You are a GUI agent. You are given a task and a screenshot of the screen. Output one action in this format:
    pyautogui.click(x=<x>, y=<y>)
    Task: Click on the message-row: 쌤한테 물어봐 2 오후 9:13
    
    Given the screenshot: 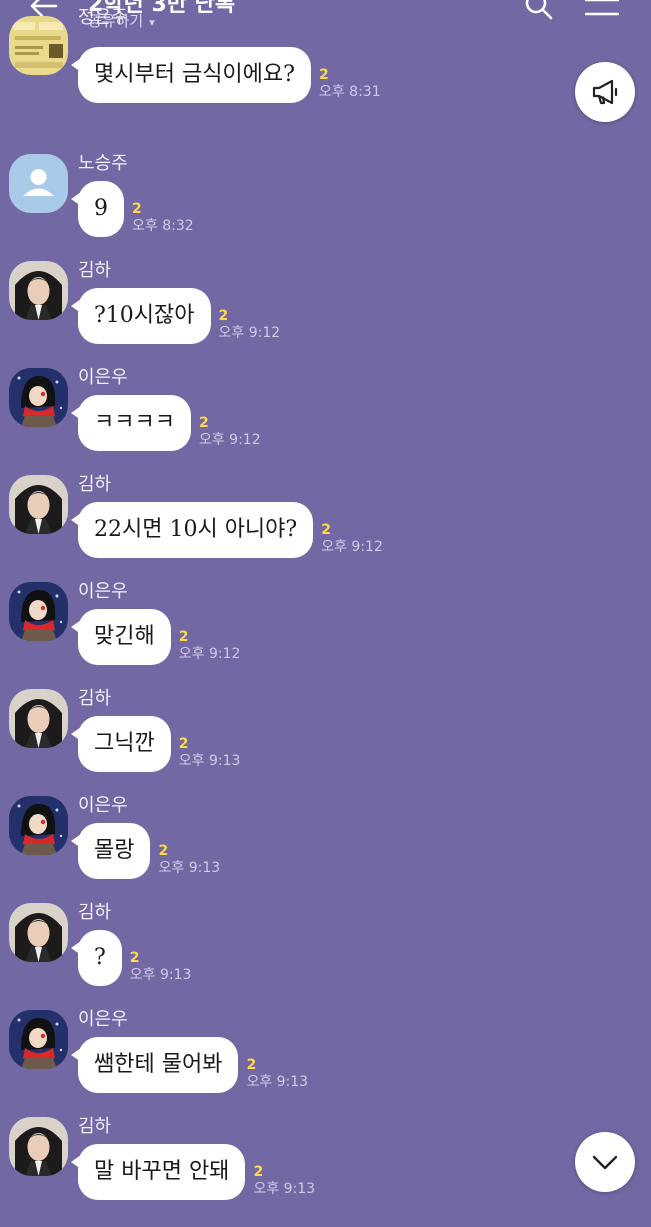 What is the action you would take?
    pyautogui.click(x=189, y=1065)
    